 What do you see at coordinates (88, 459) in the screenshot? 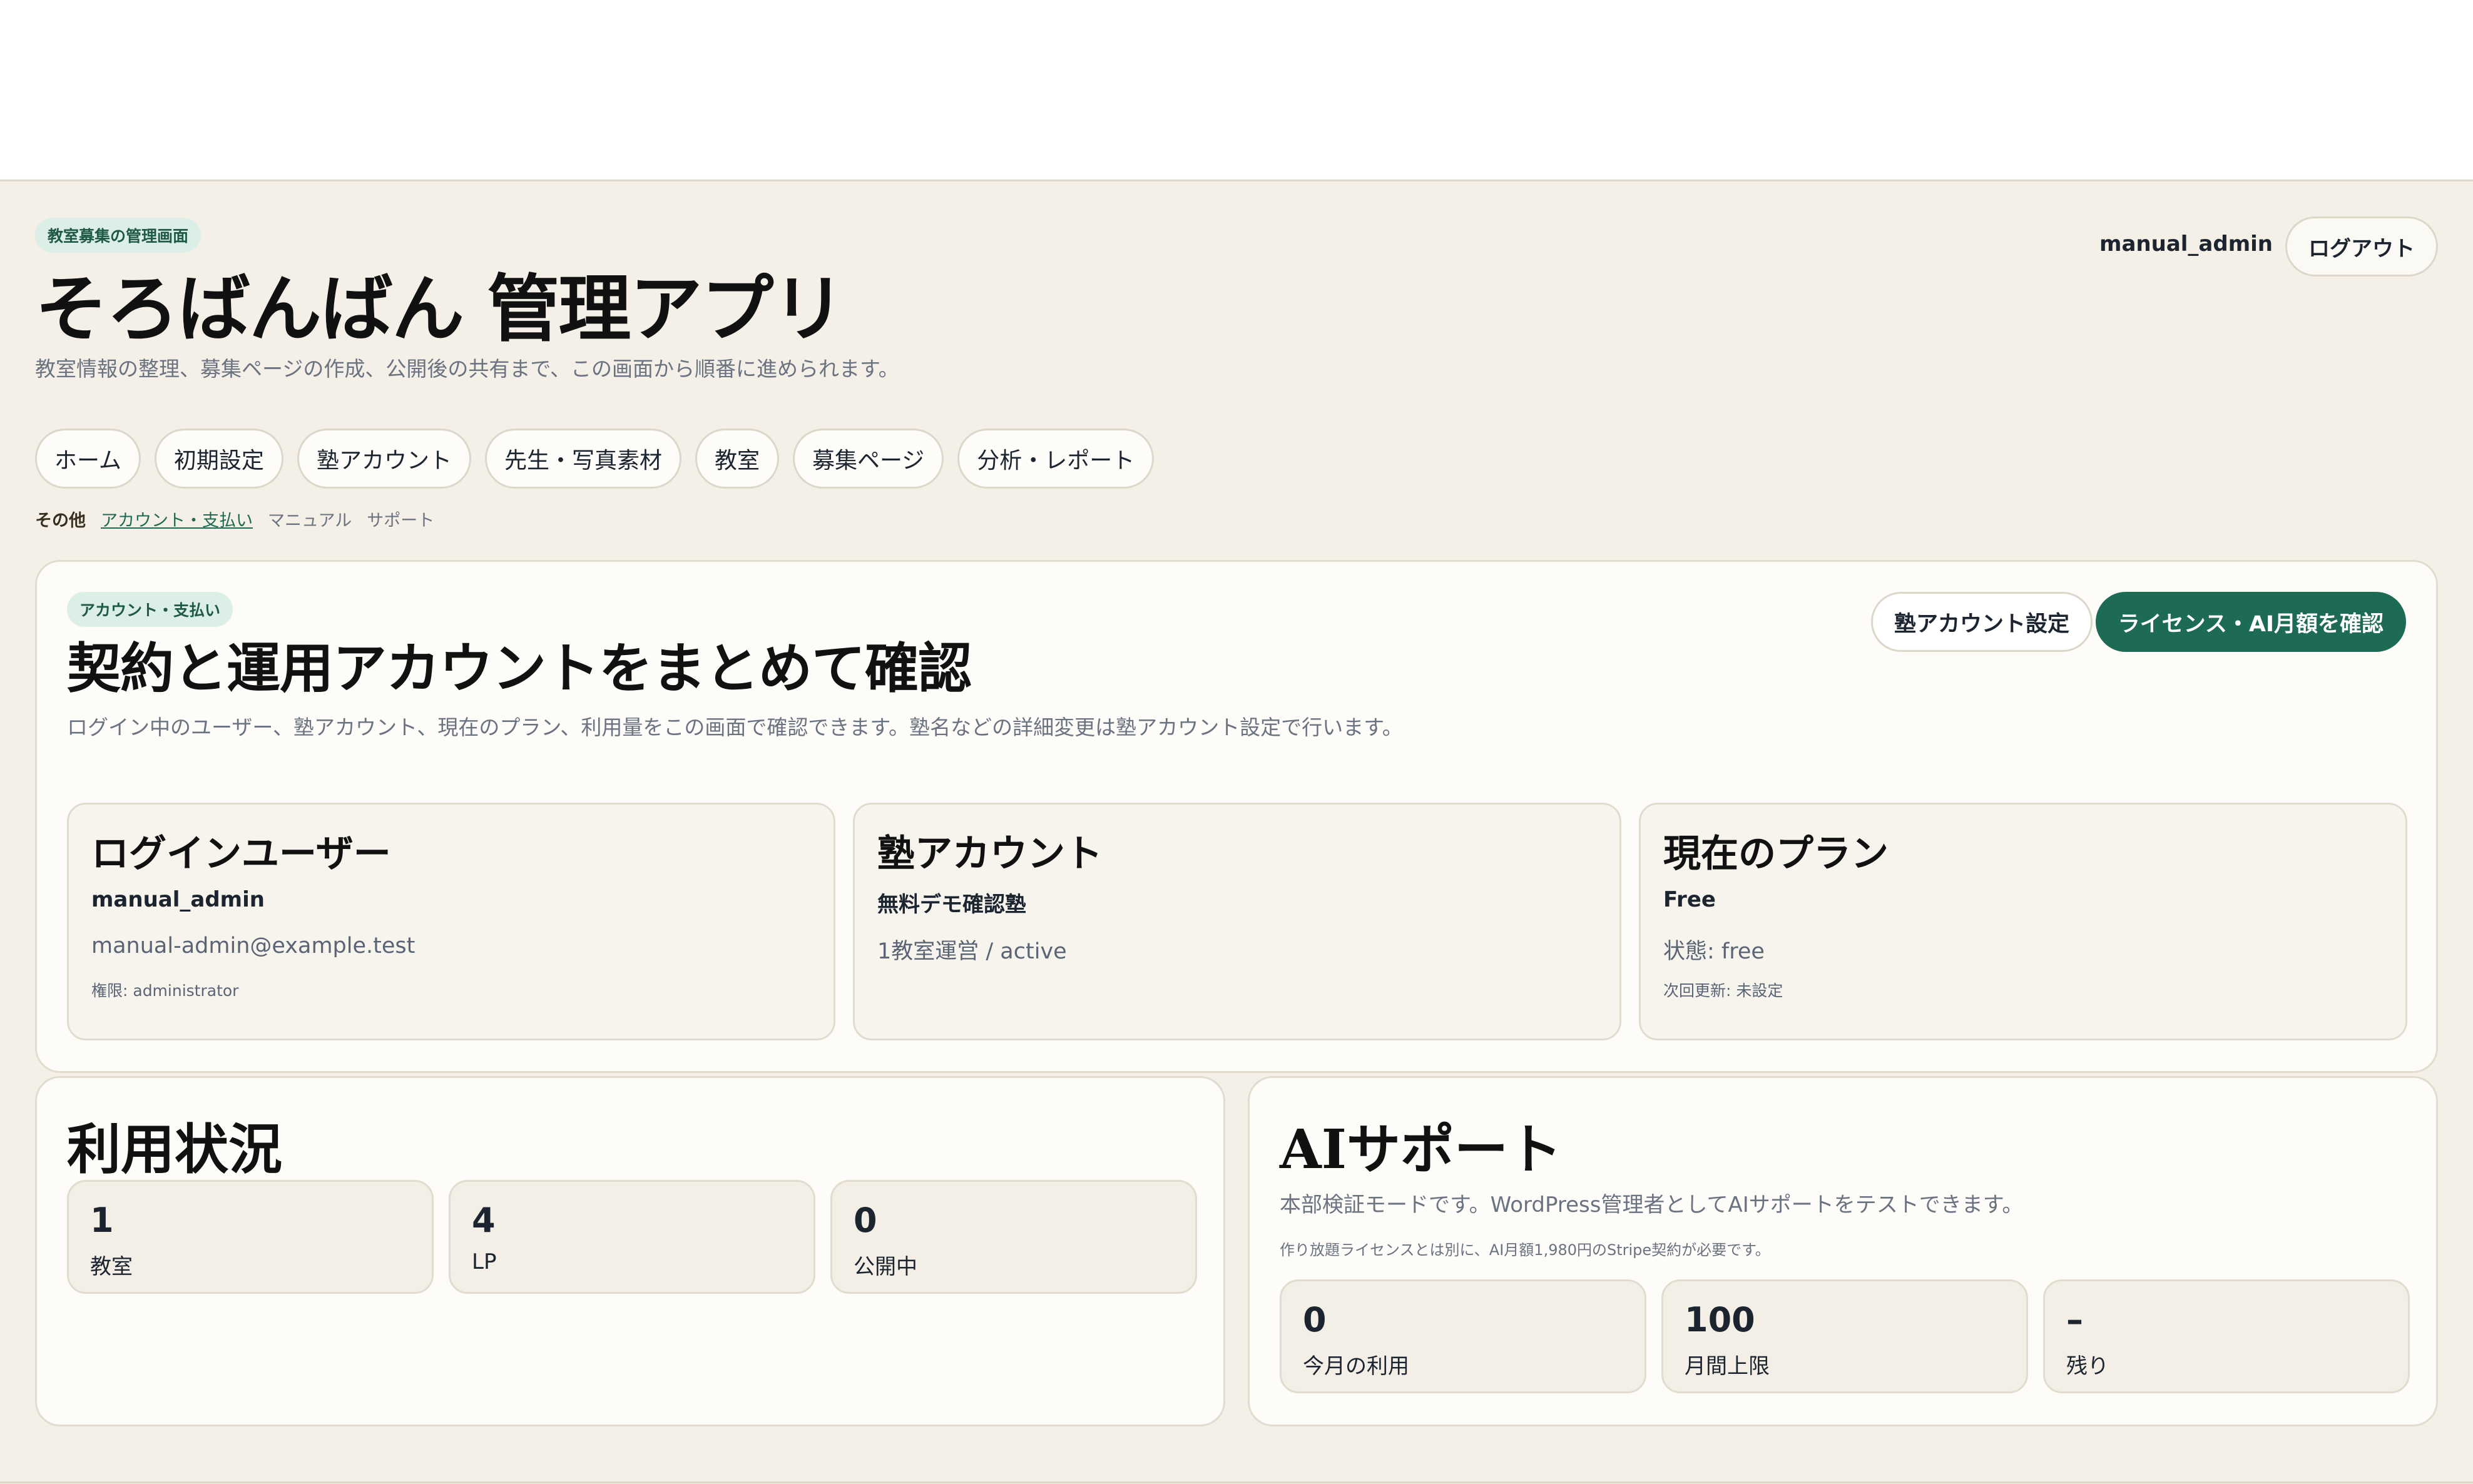
I see `nav-item-home: ホーム` at bounding box center [88, 459].